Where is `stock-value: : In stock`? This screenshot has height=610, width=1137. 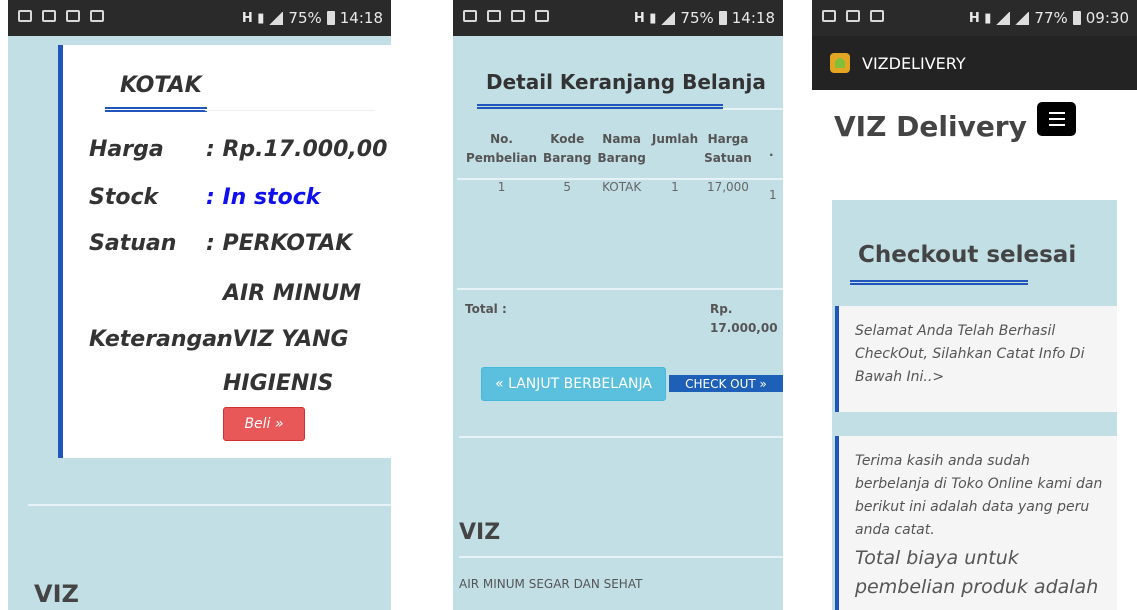 stock-value: : In stock is located at coordinates (263, 197).